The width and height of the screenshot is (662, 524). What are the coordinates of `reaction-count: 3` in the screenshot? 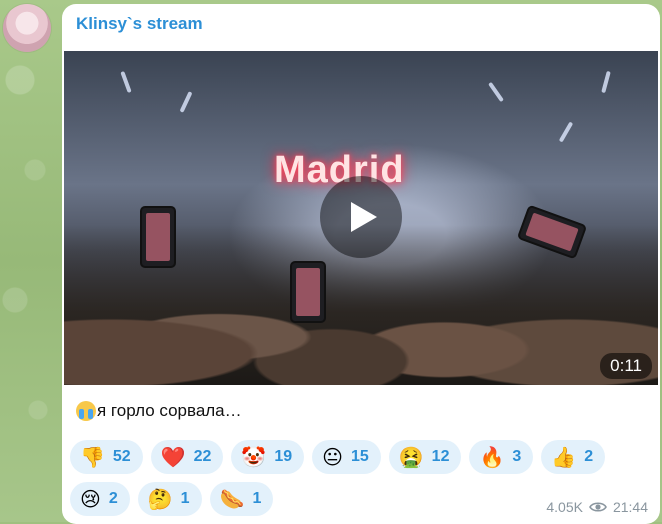 It's located at (517, 456).